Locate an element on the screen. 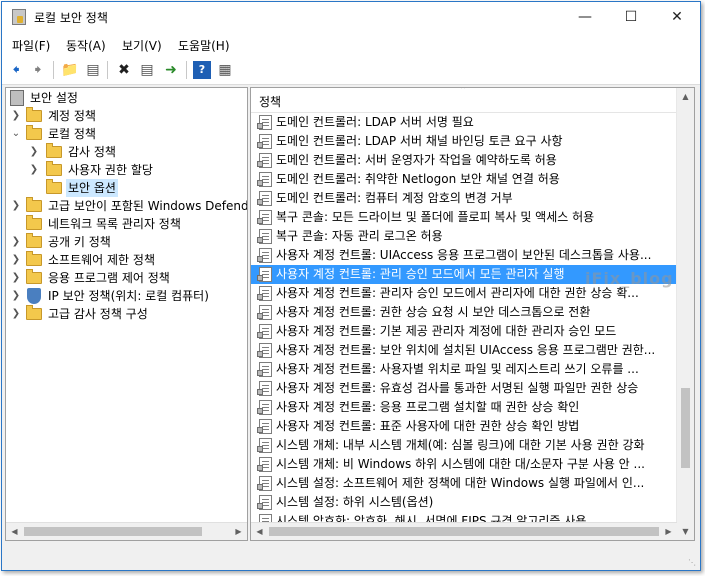 This screenshot has width=705, height=576. policy-row: 복구 콘솔: 모든 드라이브 및 폴더에 플로피 복사 및 액세스 허용 is located at coordinates (464, 217).